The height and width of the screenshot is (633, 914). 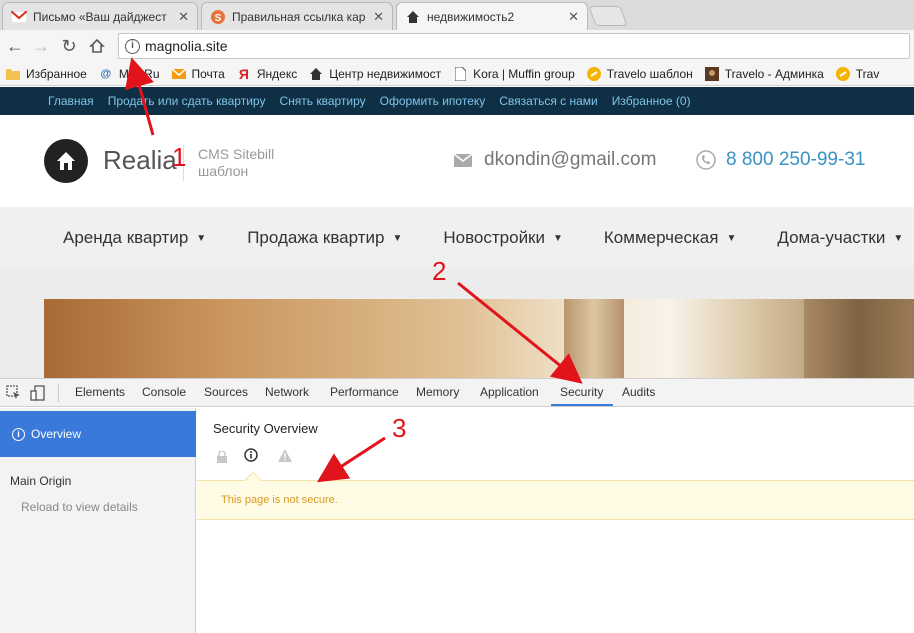 What do you see at coordinates (38, 393) in the screenshot?
I see `device-toolbar-icon` at bounding box center [38, 393].